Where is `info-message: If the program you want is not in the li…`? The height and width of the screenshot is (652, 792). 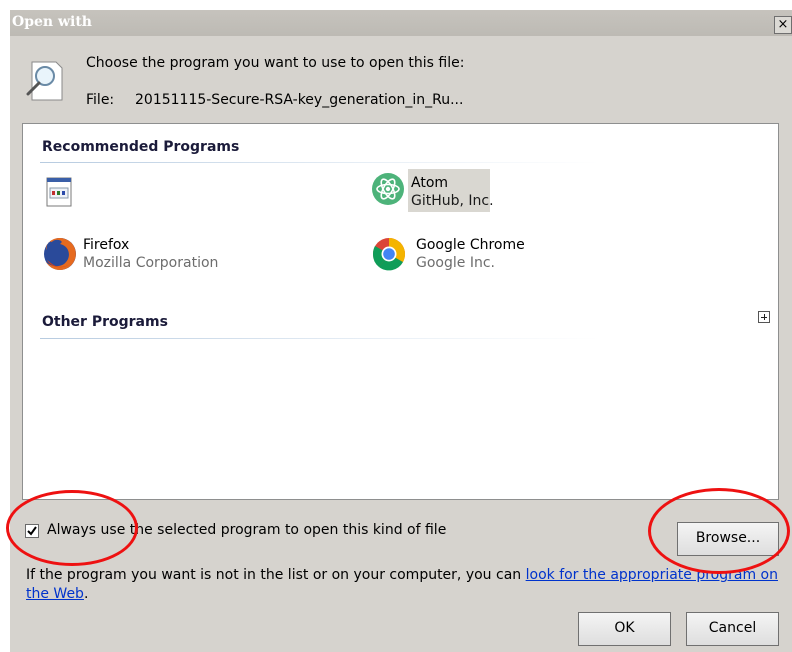
info-message: If the program you want is not in the li… is located at coordinates (276, 575).